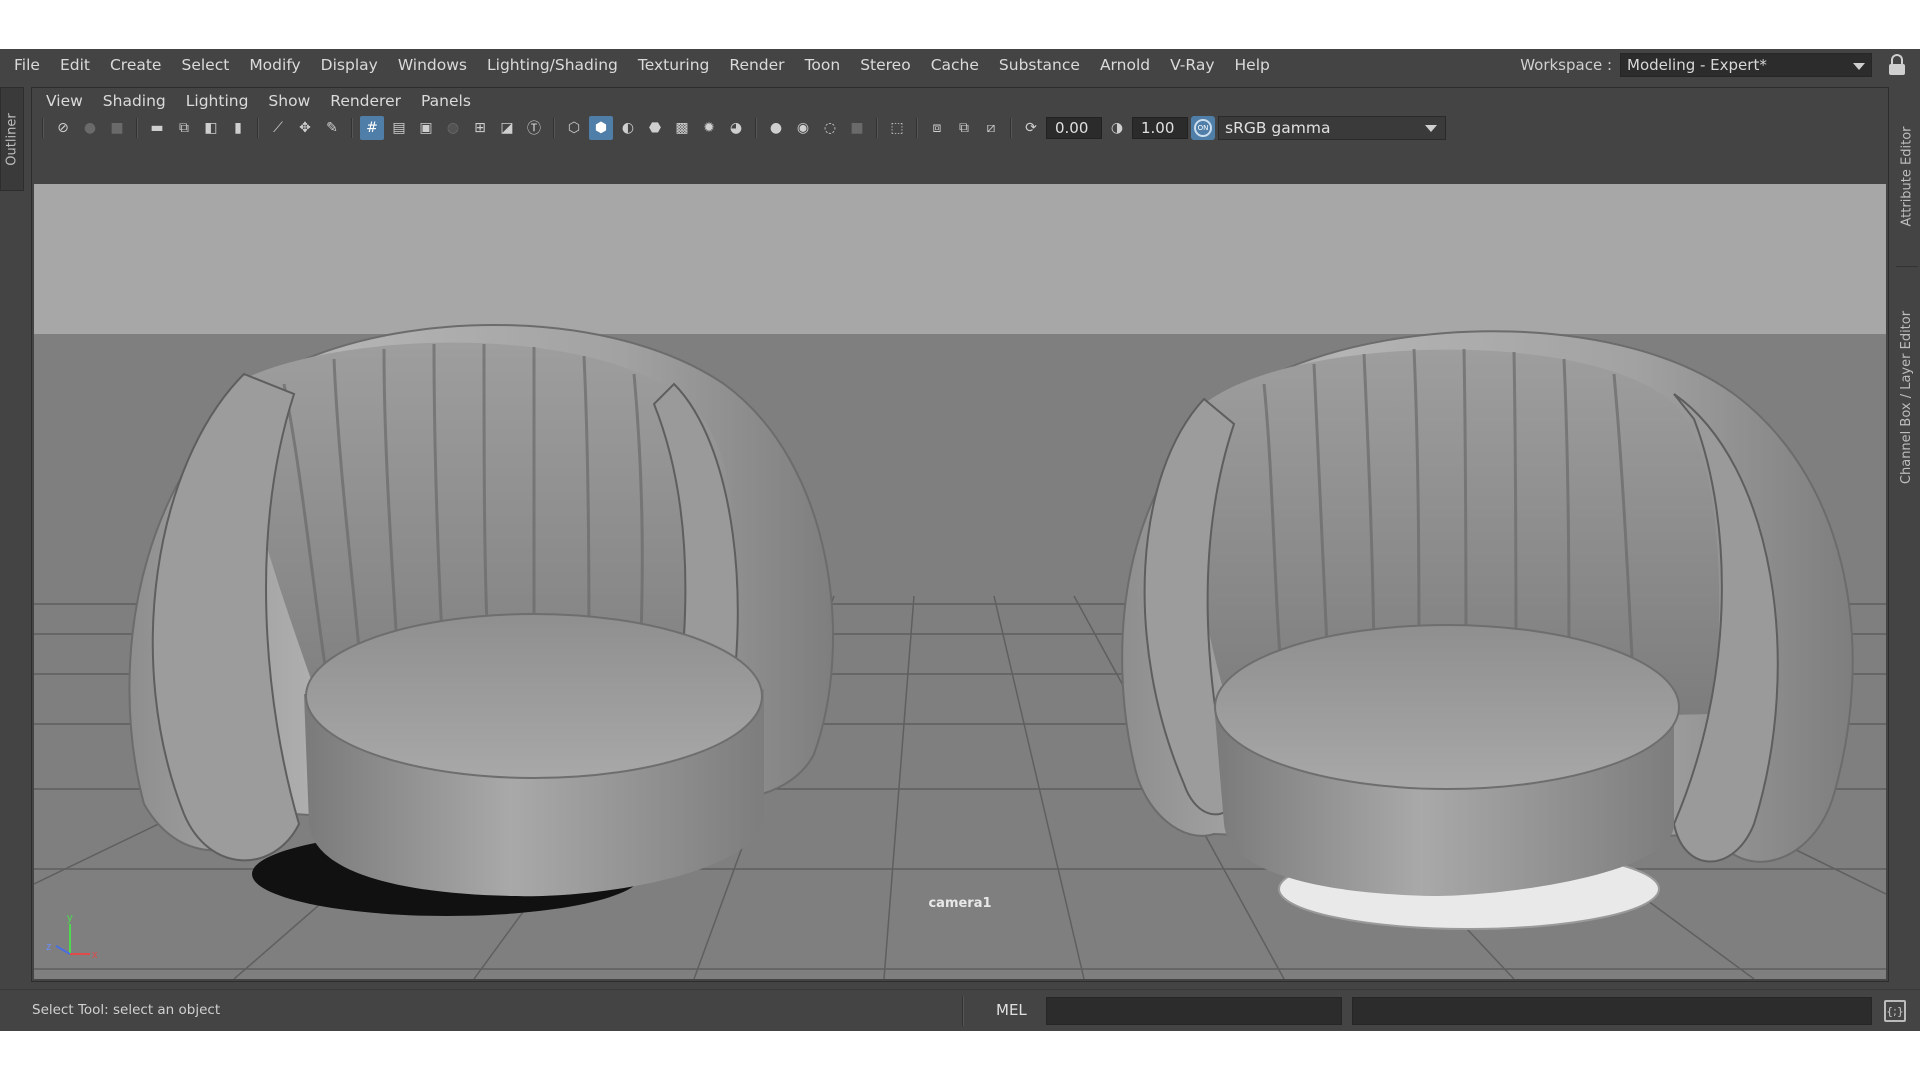 Image resolution: width=1920 pixels, height=1080 pixels. Describe the element at coordinates (205, 65) in the screenshot. I see `menu-select: Select` at that location.